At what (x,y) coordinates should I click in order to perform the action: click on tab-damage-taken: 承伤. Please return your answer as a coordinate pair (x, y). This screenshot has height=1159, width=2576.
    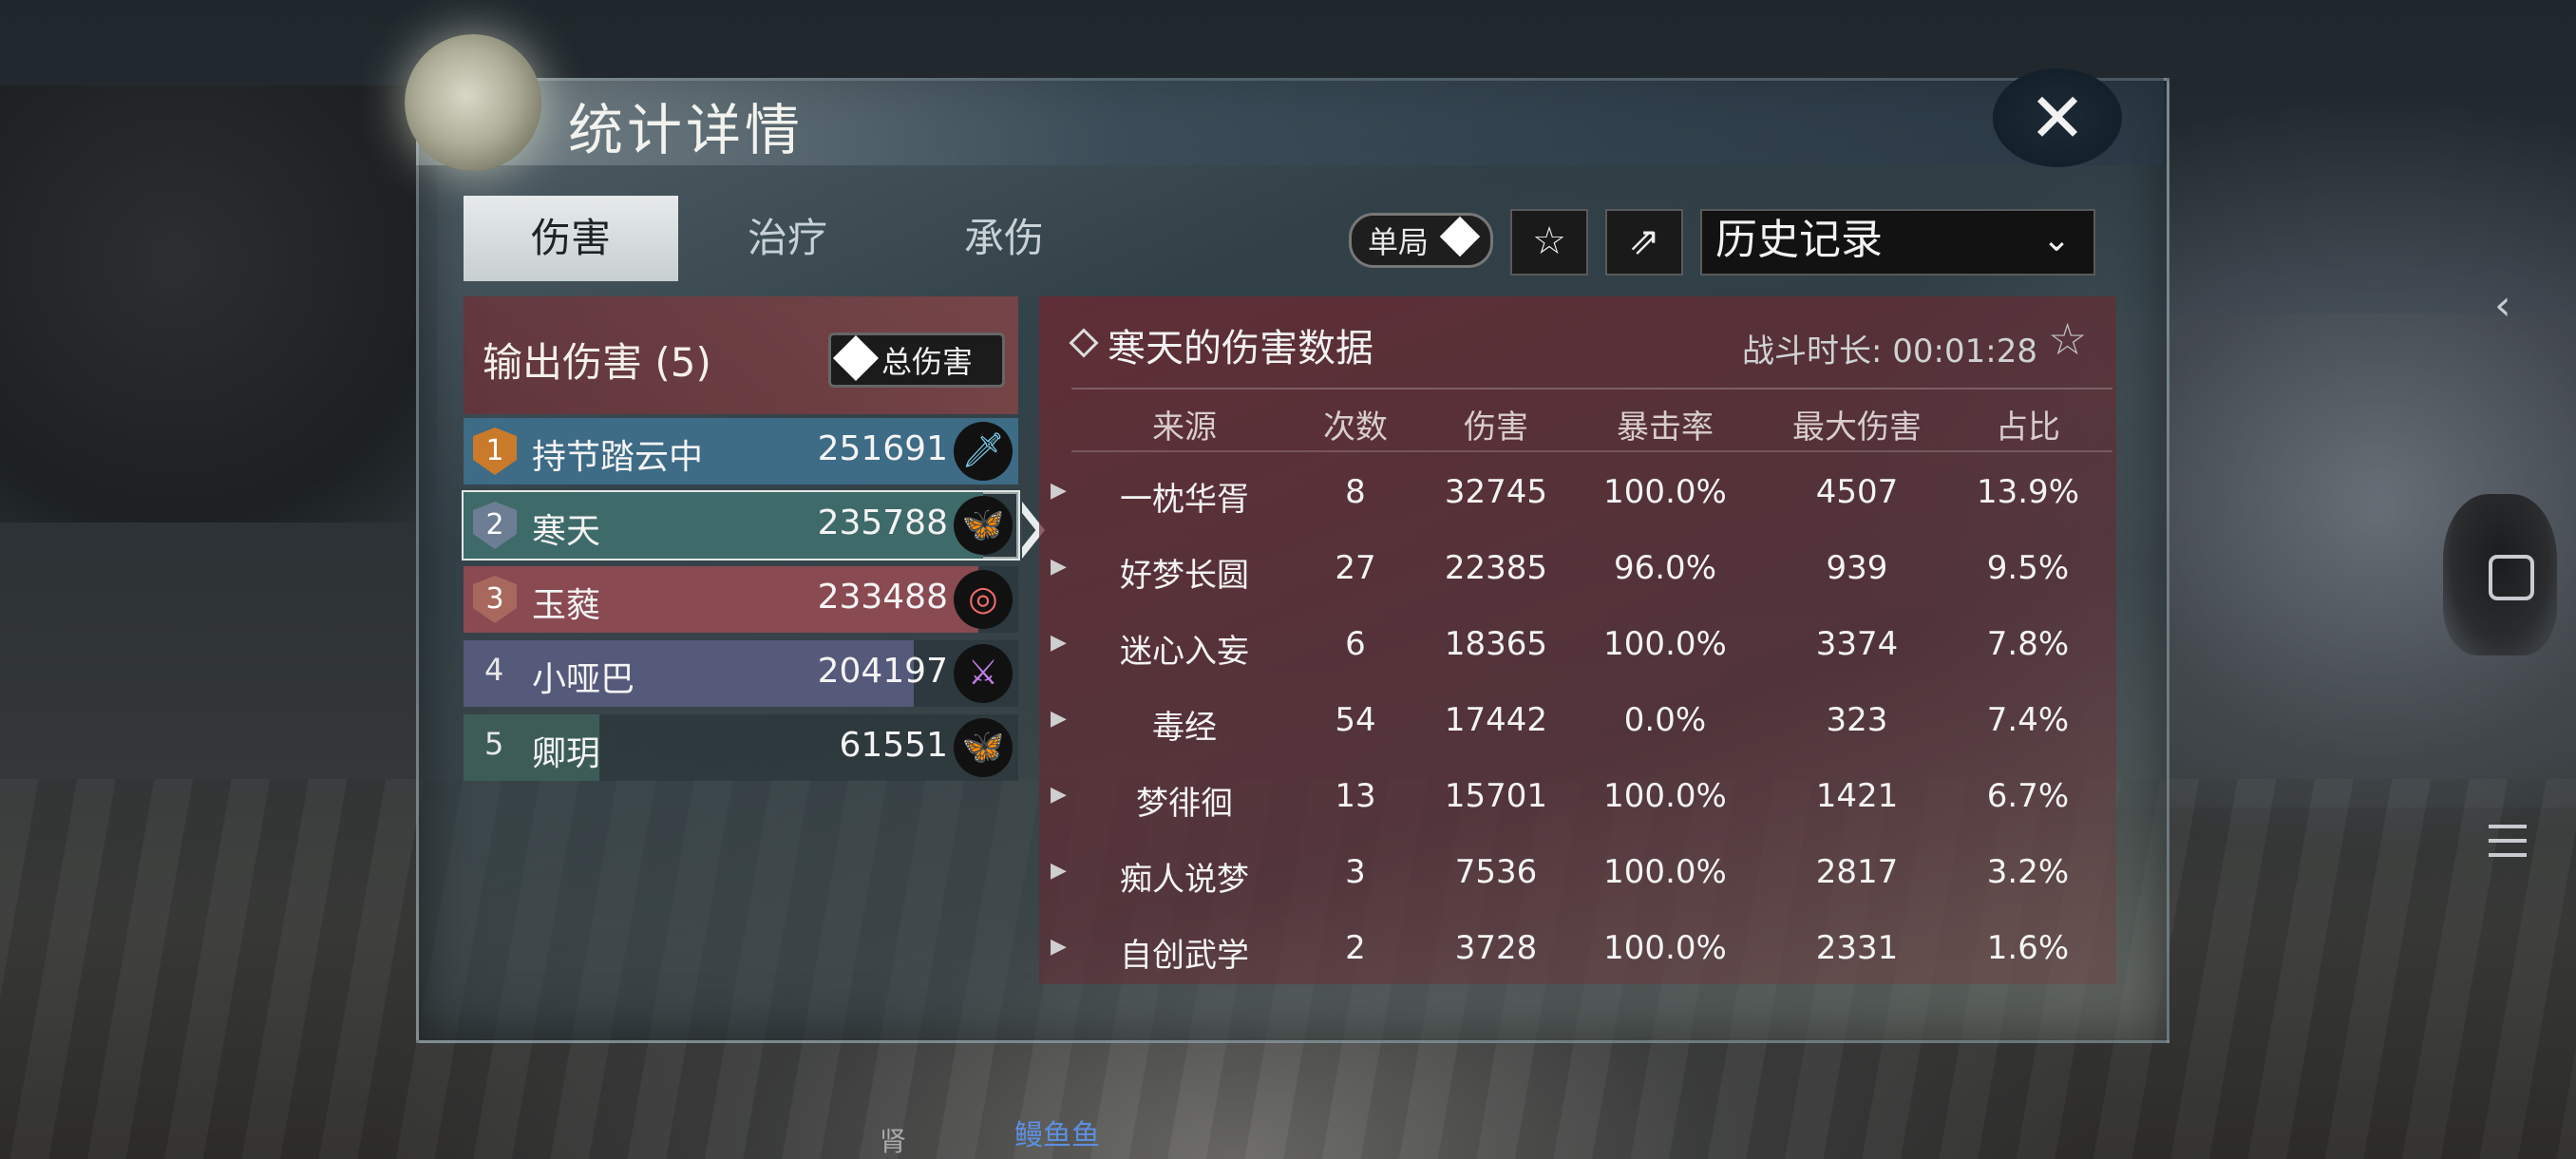
    Looking at the image, I should click on (1004, 238).